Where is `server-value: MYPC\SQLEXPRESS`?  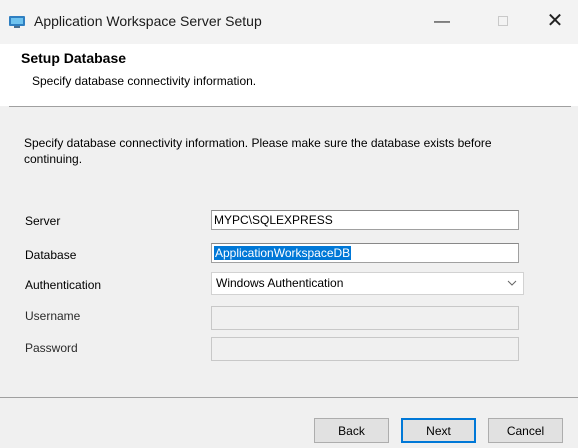
server-value: MYPC\SQLEXPRESS is located at coordinates (273, 220).